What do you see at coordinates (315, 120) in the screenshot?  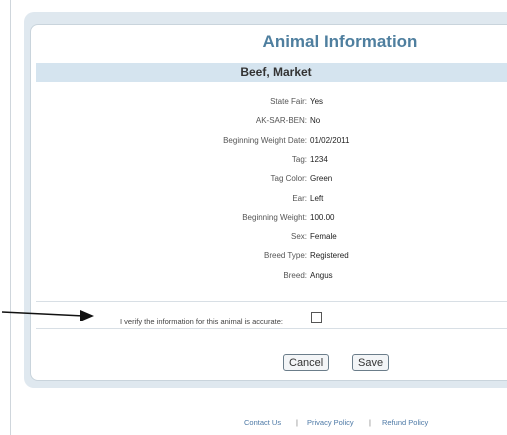 I see `field-value: No` at bounding box center [315, 120].